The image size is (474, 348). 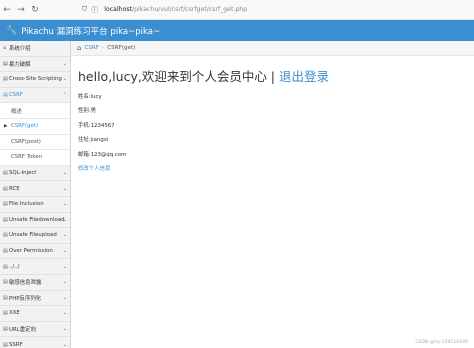 I want to click on info-address: 住址:jiangxi, so click(x=93, y=140).